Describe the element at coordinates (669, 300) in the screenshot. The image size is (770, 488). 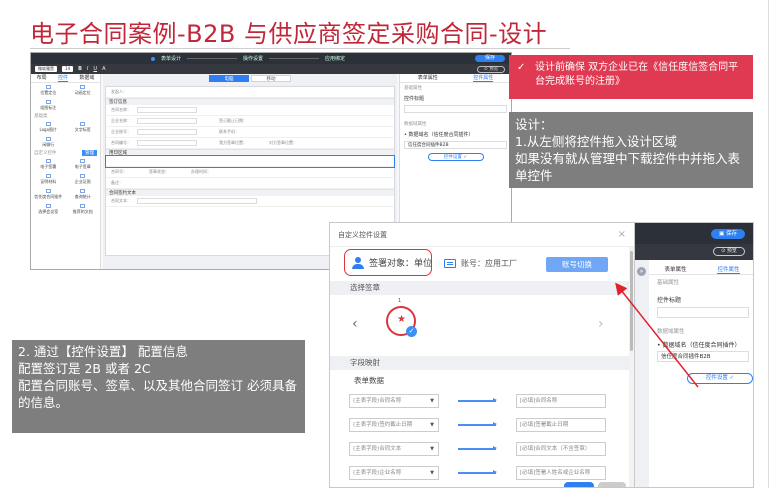
I see `control-title-label: 控件标题` at that location.